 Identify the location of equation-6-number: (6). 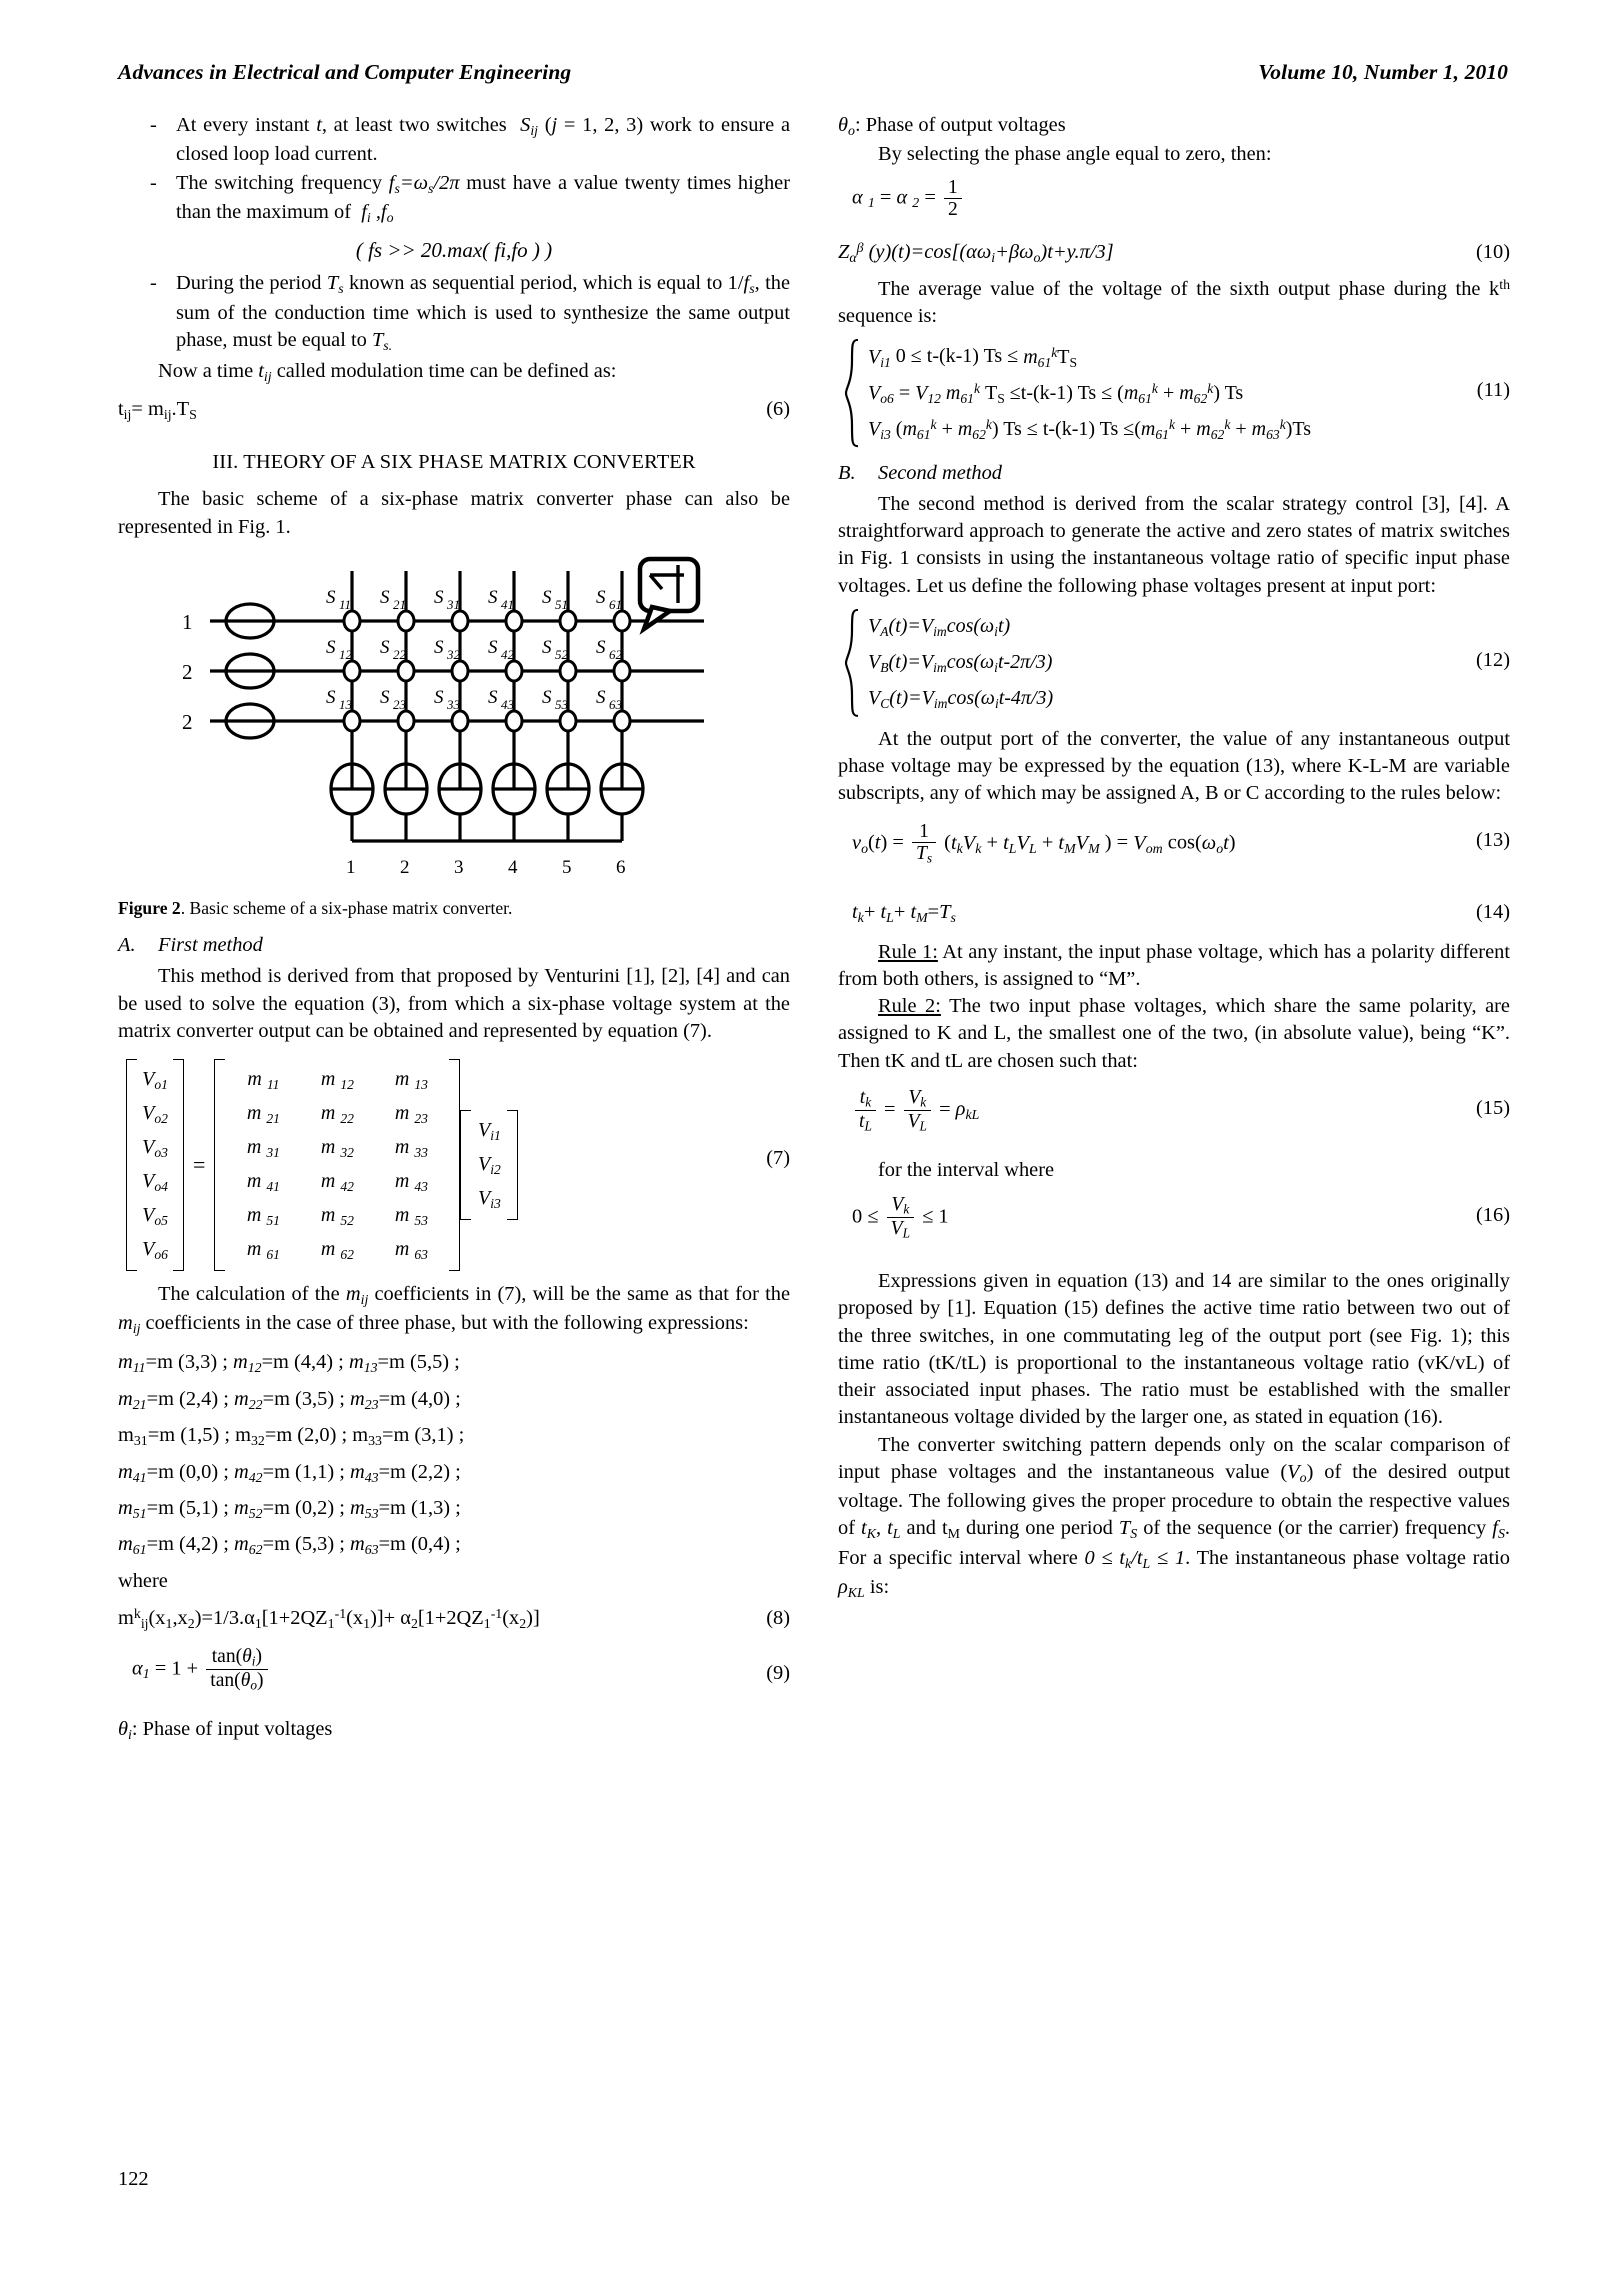
(778, 408).